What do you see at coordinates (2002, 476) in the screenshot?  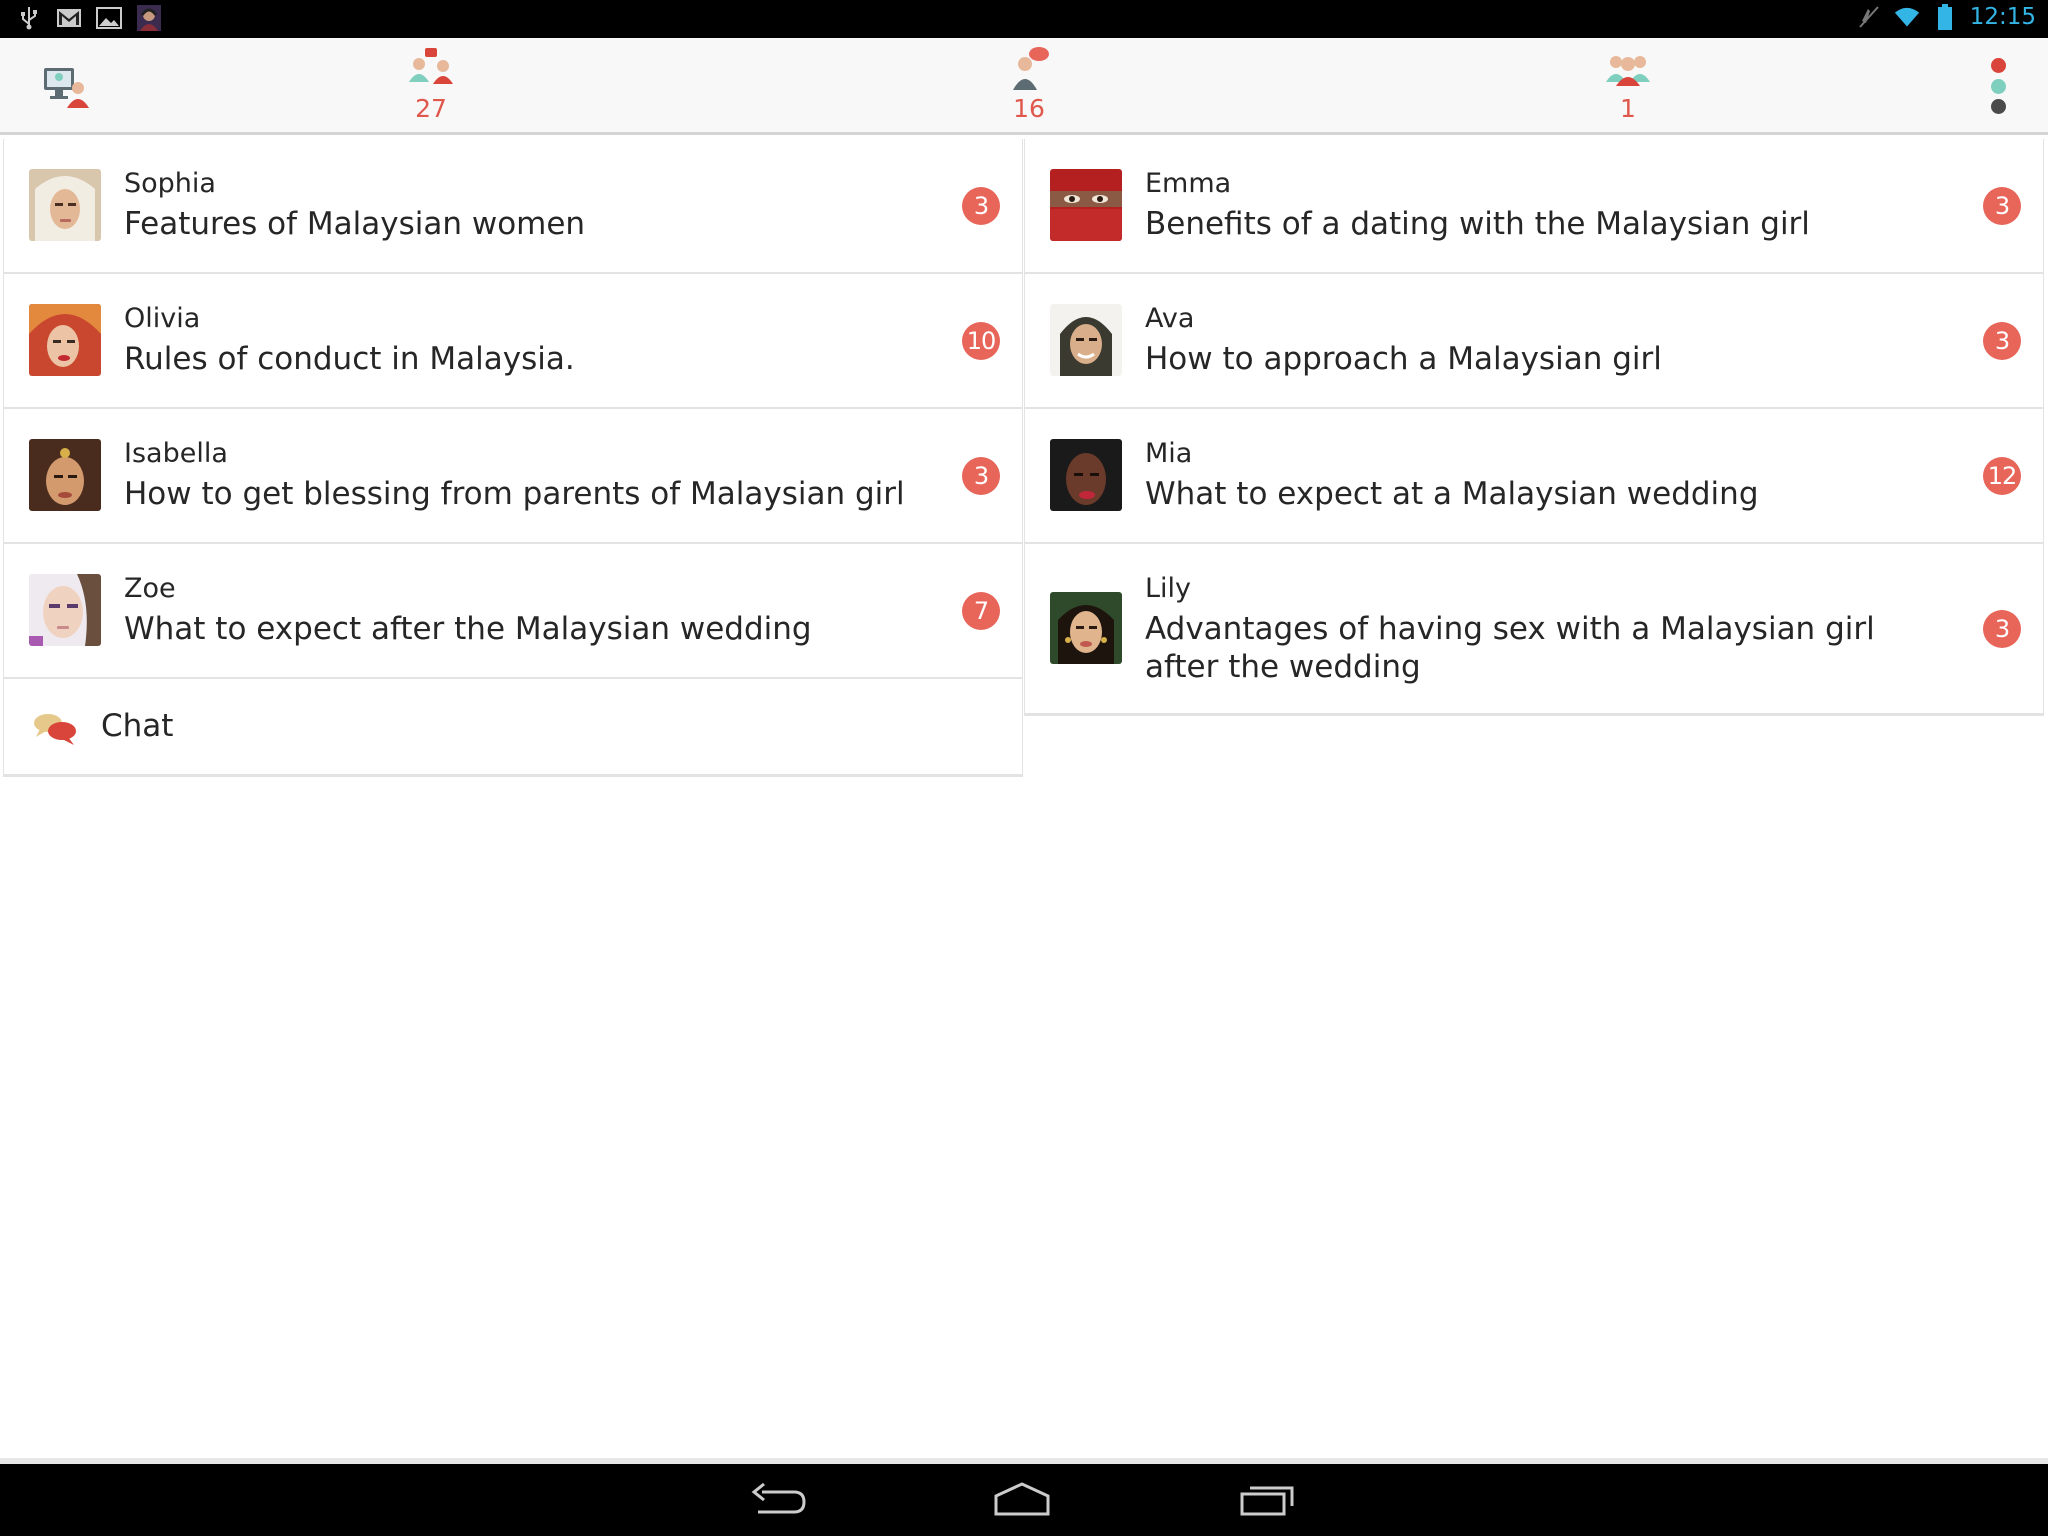 I see `unread-badge: 12` at bounding box center [2002, 476].